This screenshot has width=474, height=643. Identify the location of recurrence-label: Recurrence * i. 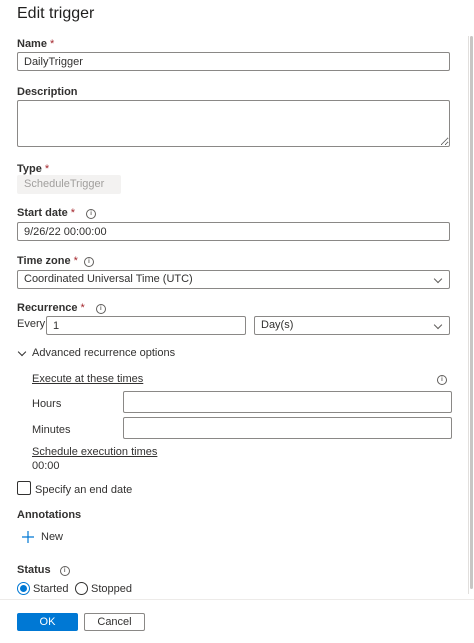
(61, 308).